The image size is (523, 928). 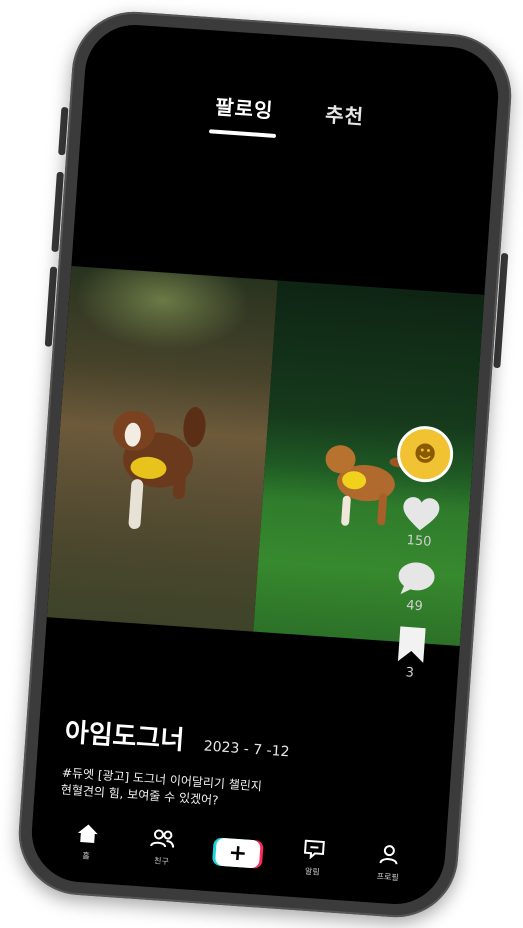 I want to click on bookmark-action: 3, so click(x=411, y=653).